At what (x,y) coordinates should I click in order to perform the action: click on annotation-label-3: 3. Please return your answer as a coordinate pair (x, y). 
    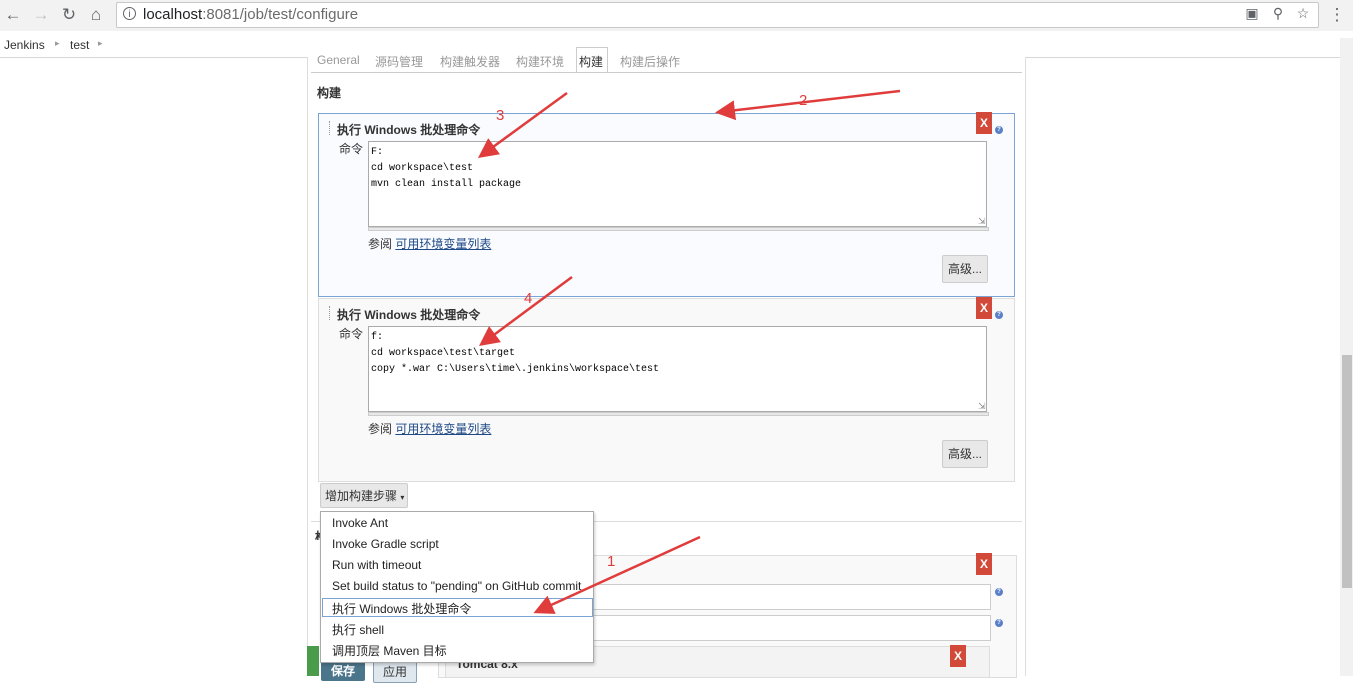
    Looking at the image, I should click on (500, 115).